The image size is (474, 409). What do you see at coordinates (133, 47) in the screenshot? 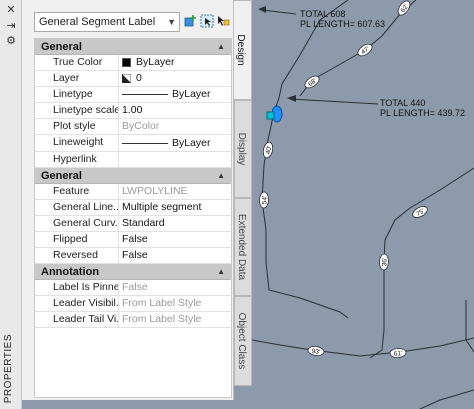
I see `category-header-general: General ▲` at bounding box center [133, 47].